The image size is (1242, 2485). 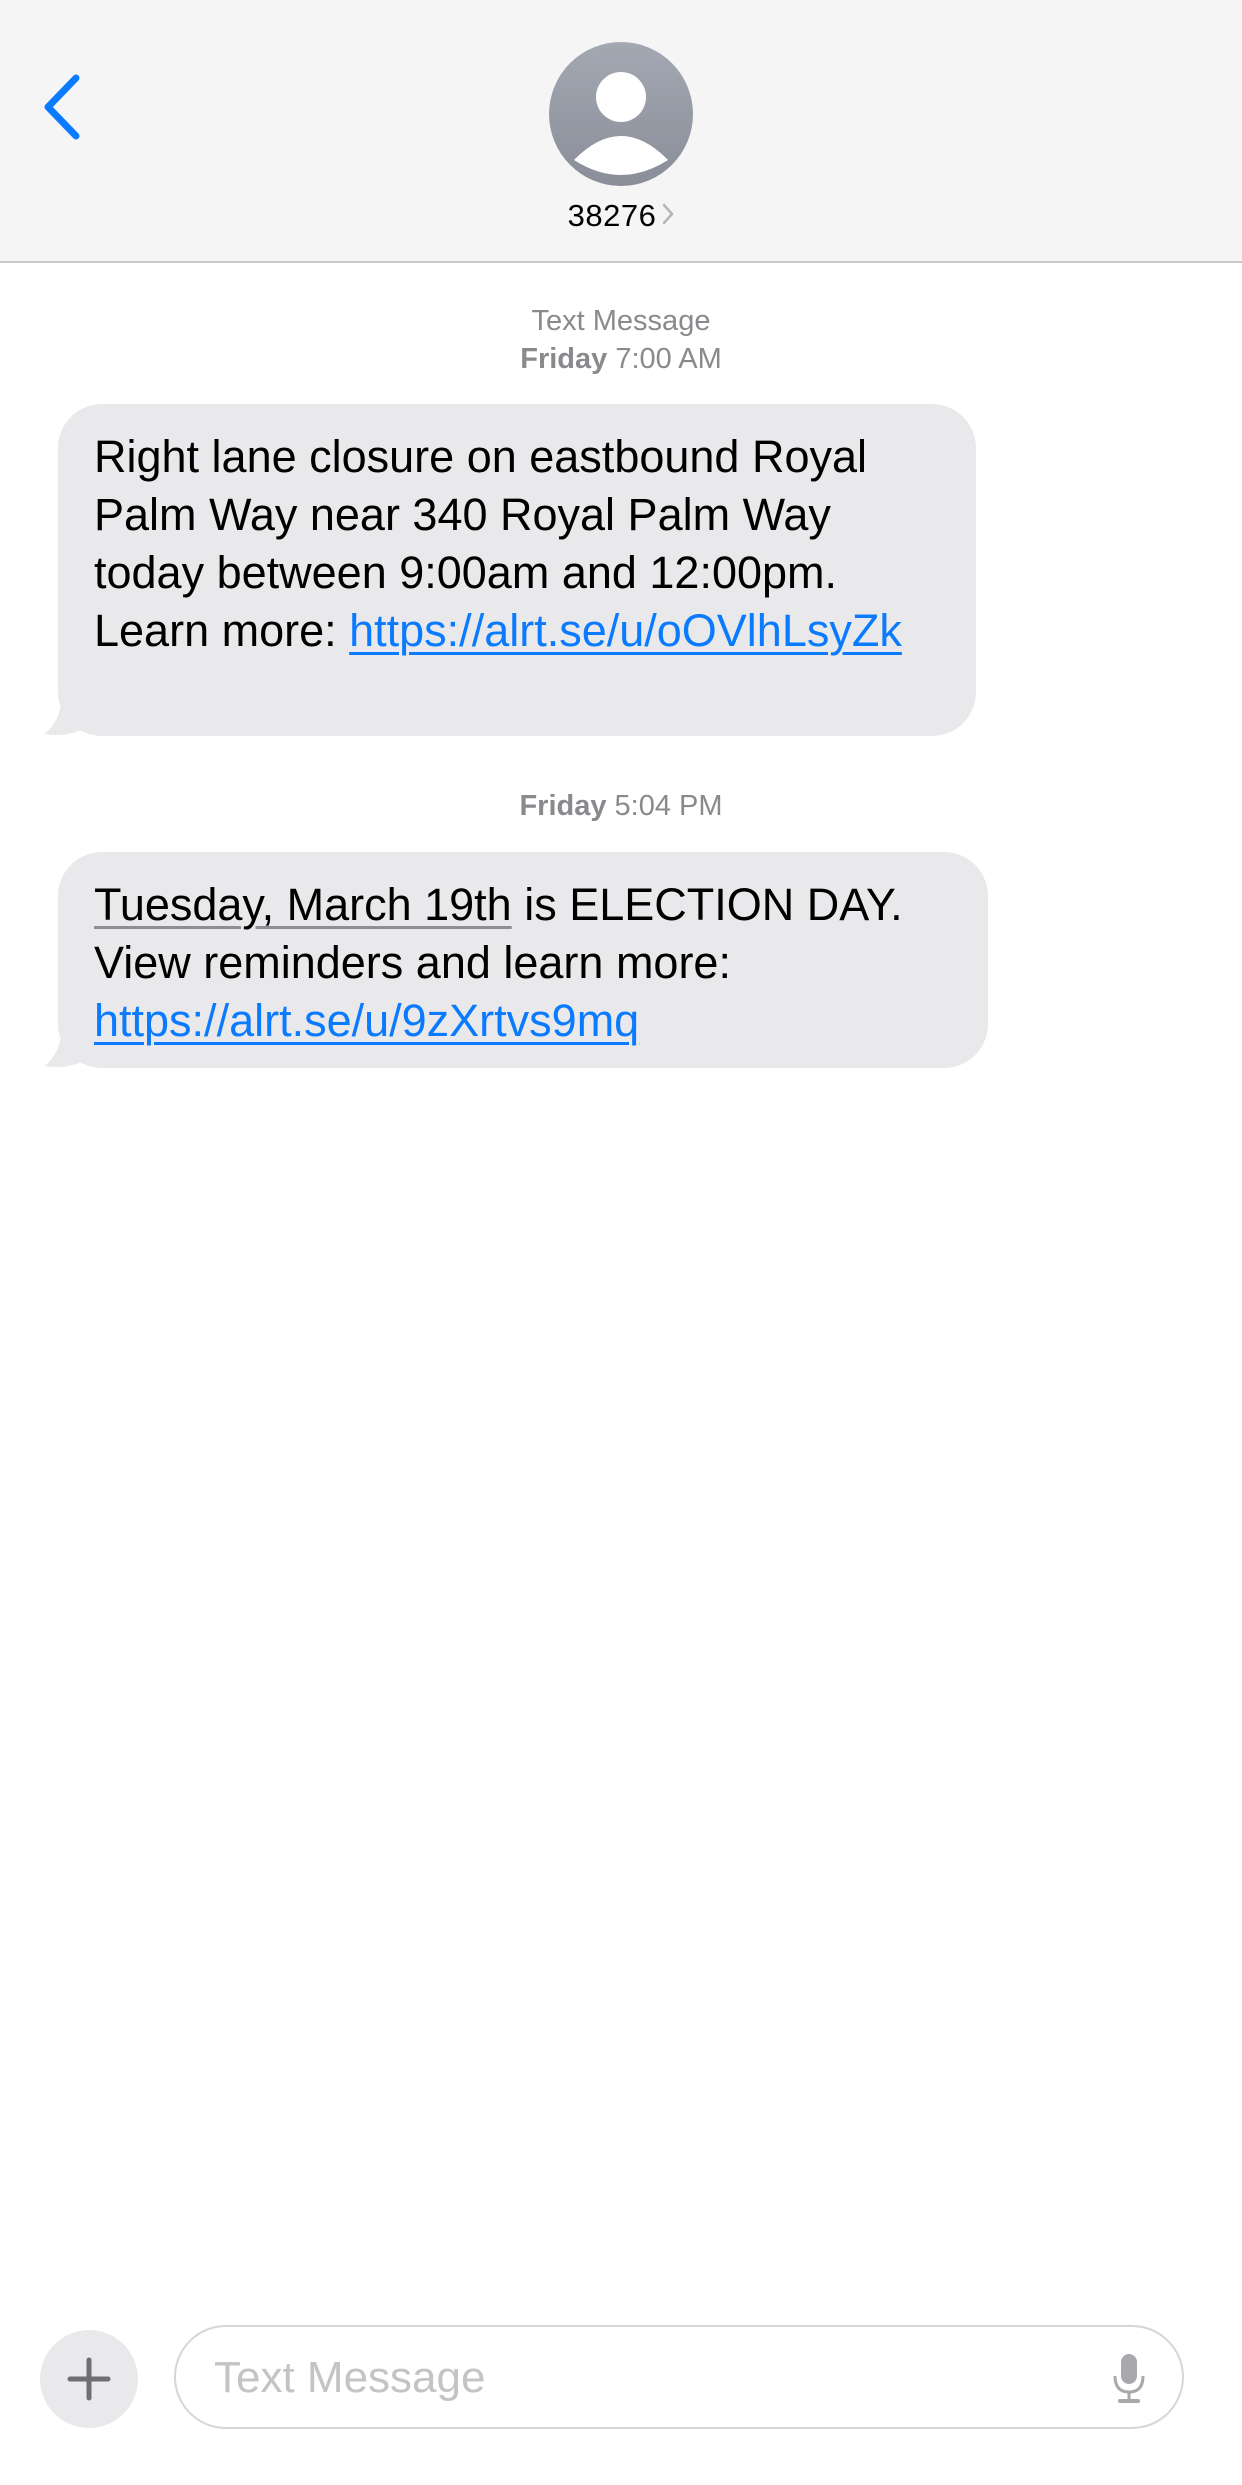 What do you see at coordinates (639, 2378) in the screenshot?
I see `message-input` at bounding box center [639, 2378].